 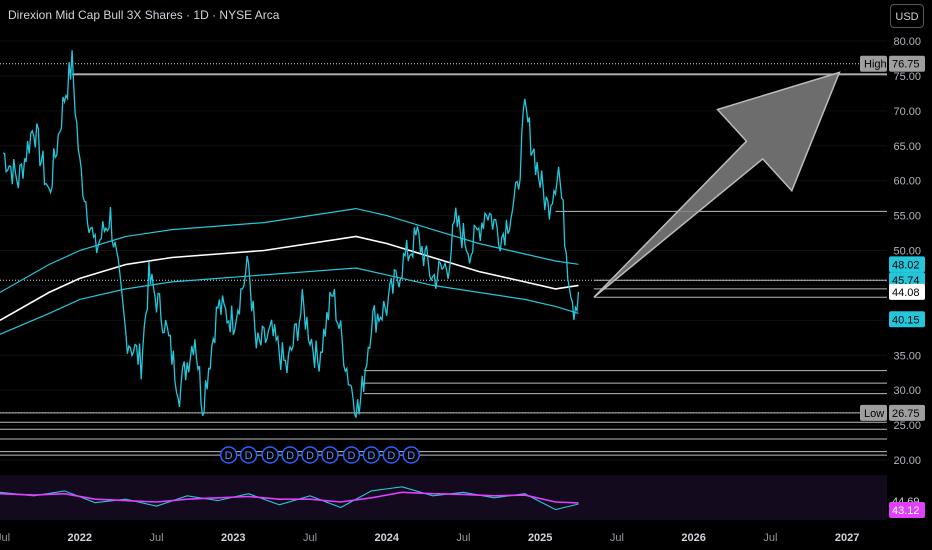 I want to click on y-tick-label: 50.00, so click(x=907, y=252).